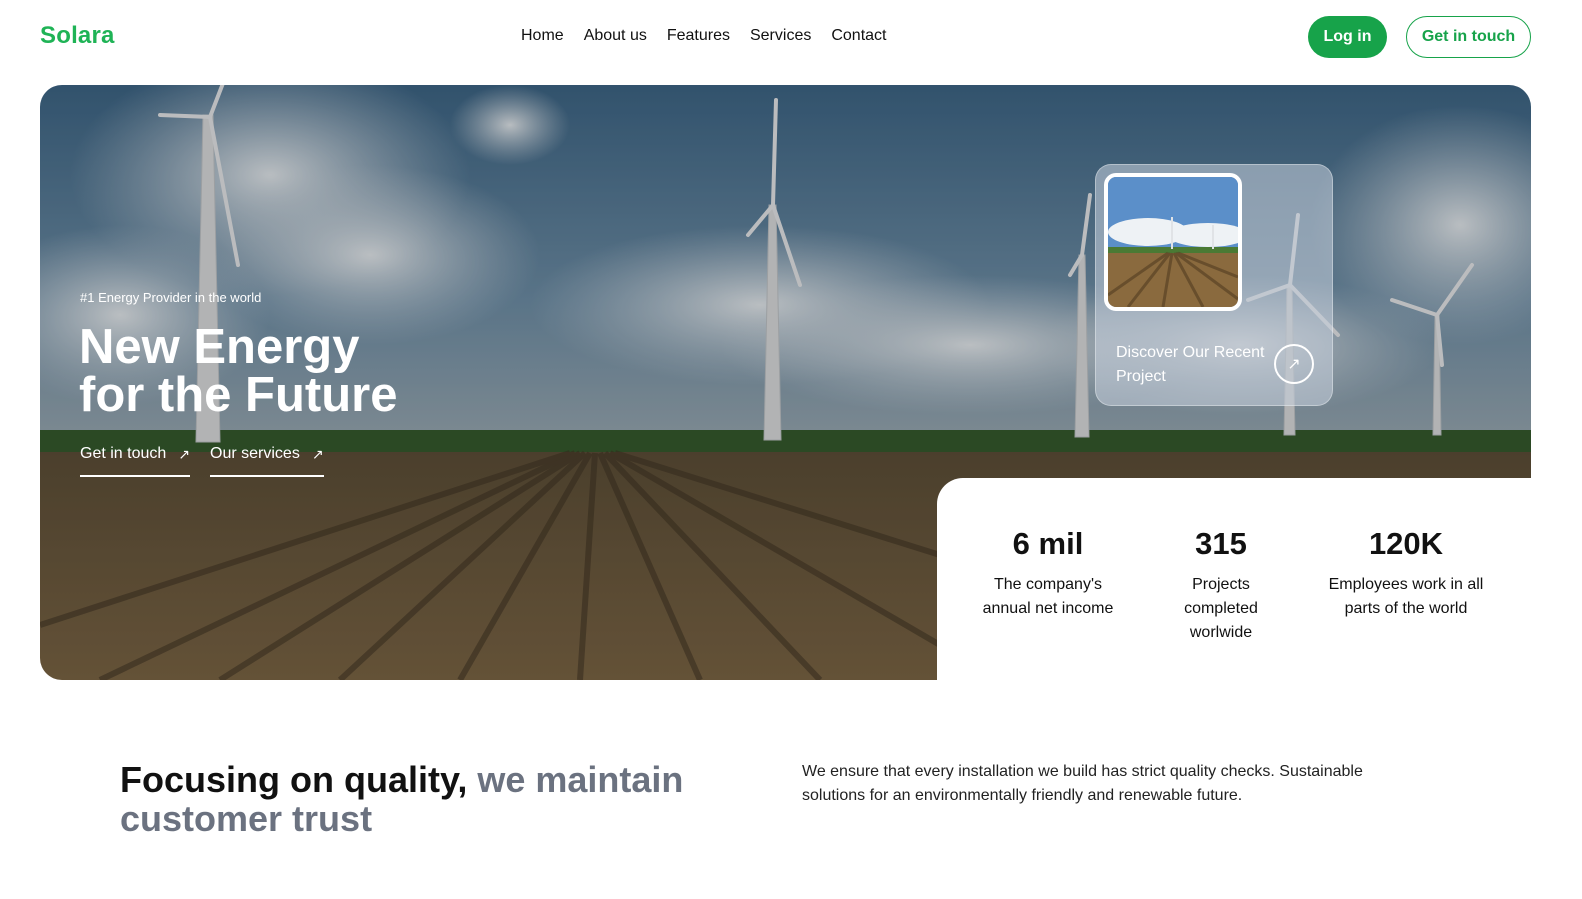  Describe the element at coordinates (171, 297) in the screenshot. I see `hero-kicker: #1 Energy Provider in the world` at that location.